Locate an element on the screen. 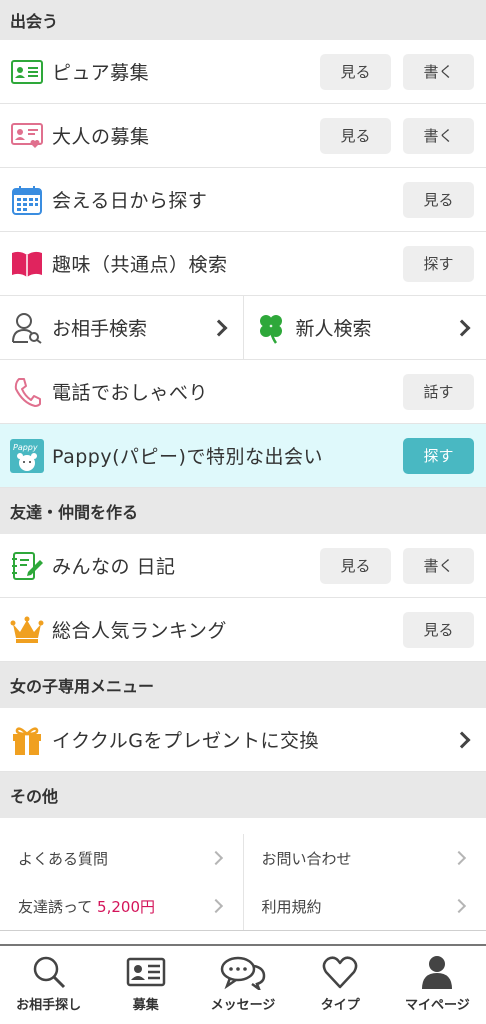  tab-mypage: マイページ is located at coordinates (437, 985).